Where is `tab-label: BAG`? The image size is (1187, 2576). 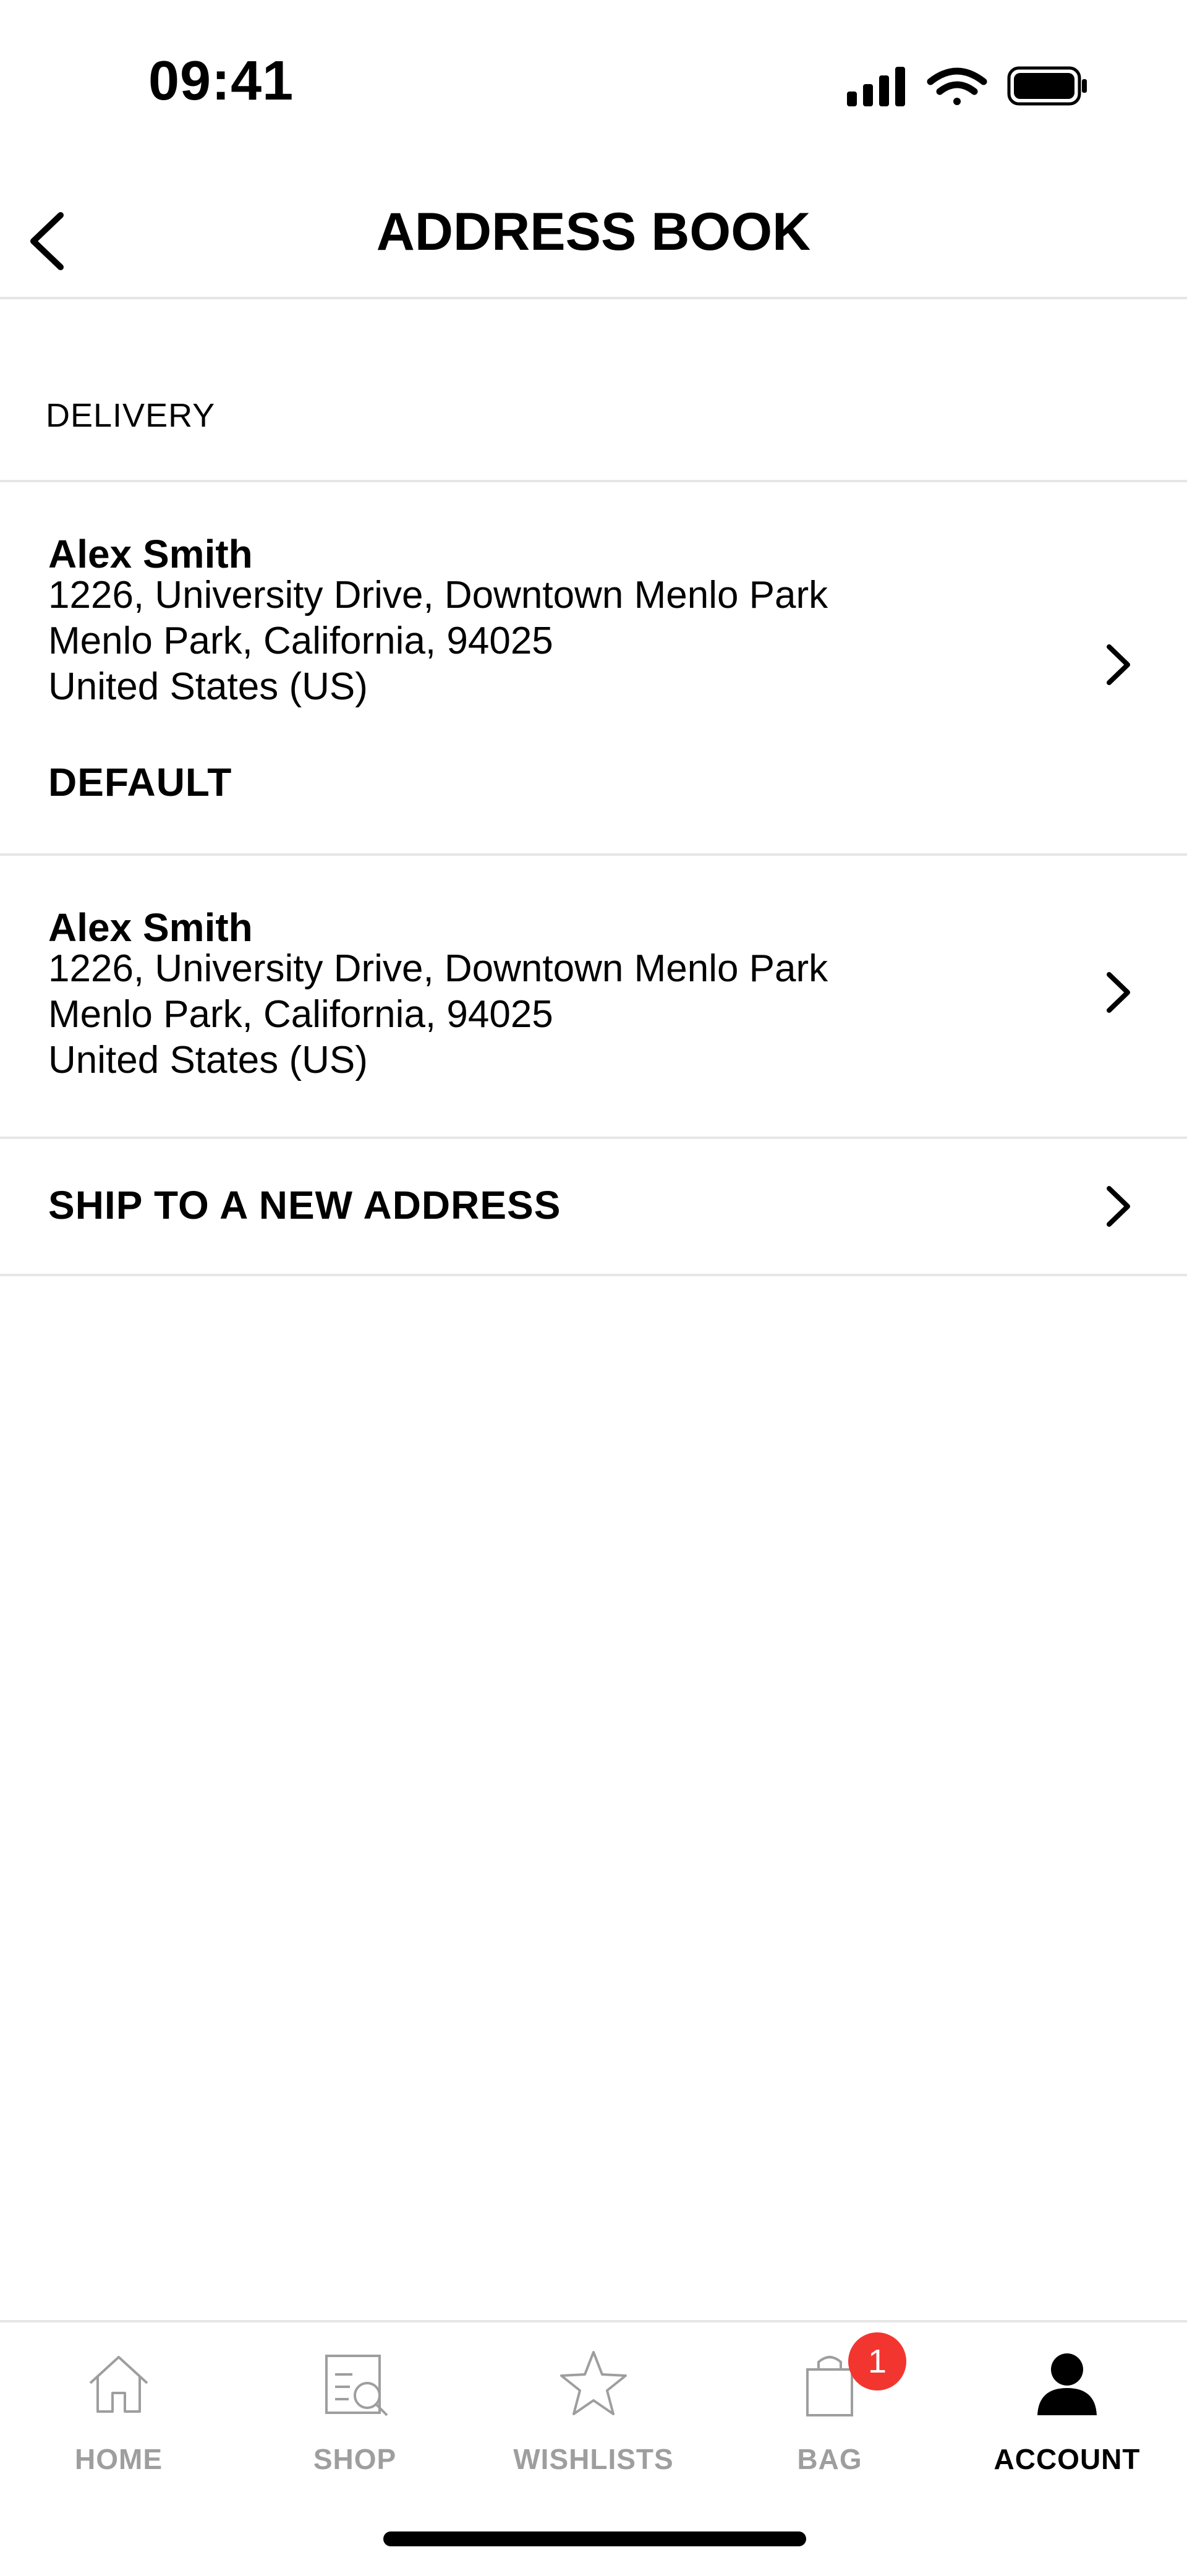
tab-label: BAG is located at coordinates (830, 2459).